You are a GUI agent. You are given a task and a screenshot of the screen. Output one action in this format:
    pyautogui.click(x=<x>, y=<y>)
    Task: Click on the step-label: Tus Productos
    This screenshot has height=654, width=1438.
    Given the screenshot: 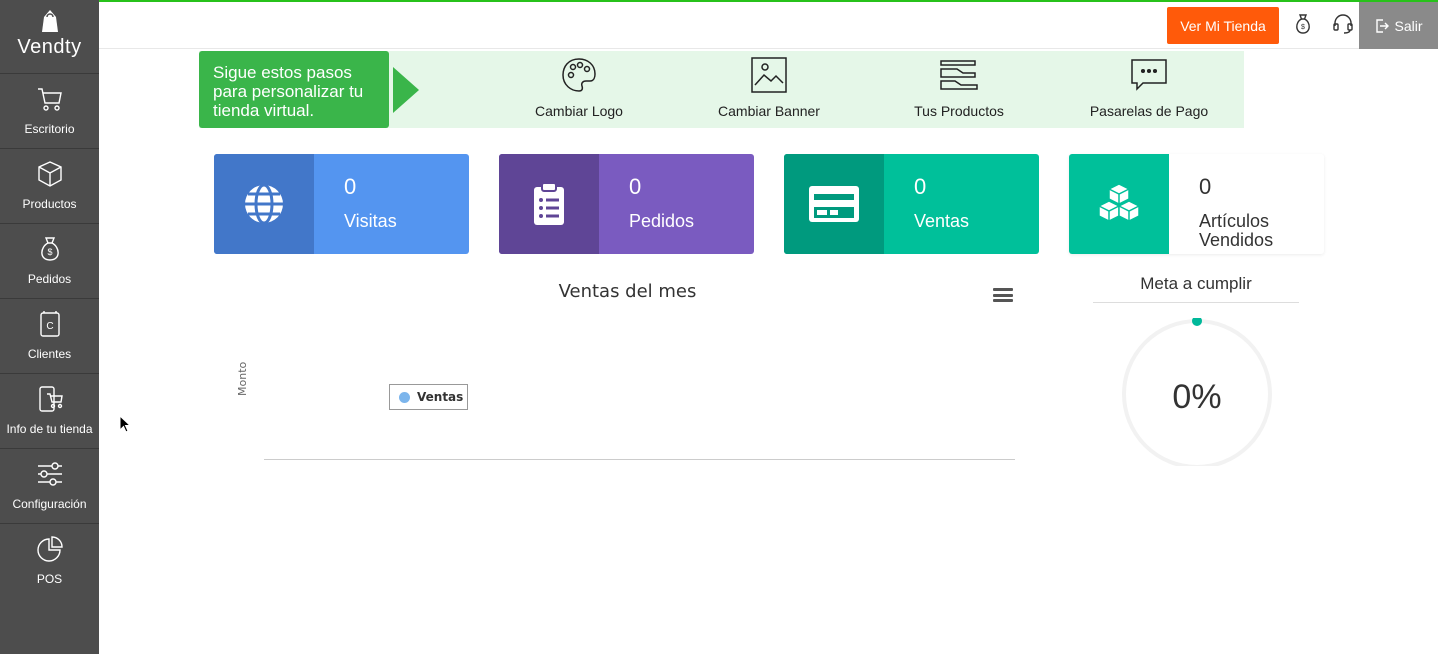 What is the action you would take?
    pyautogui.click(x=959, y=111)
    